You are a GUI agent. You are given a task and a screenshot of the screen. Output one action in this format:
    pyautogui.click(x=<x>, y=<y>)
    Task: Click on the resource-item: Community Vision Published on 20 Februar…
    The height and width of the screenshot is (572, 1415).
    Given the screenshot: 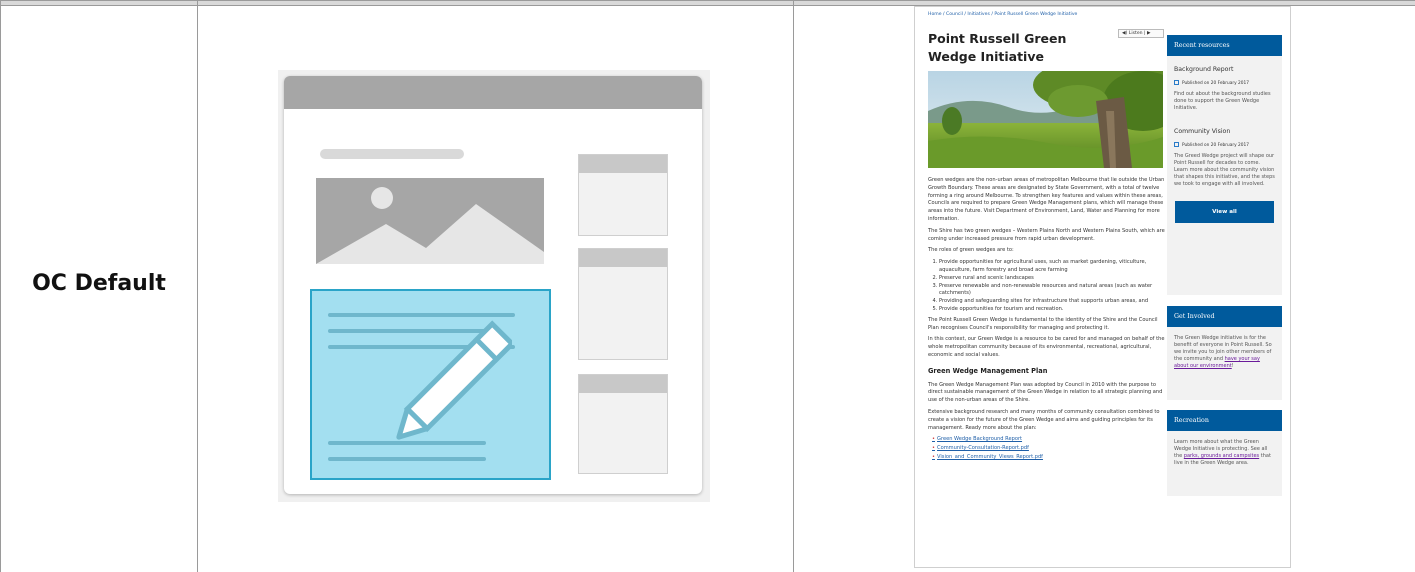 What is the action you would take?
    pyautogui.click(x=1224, y=158)
    